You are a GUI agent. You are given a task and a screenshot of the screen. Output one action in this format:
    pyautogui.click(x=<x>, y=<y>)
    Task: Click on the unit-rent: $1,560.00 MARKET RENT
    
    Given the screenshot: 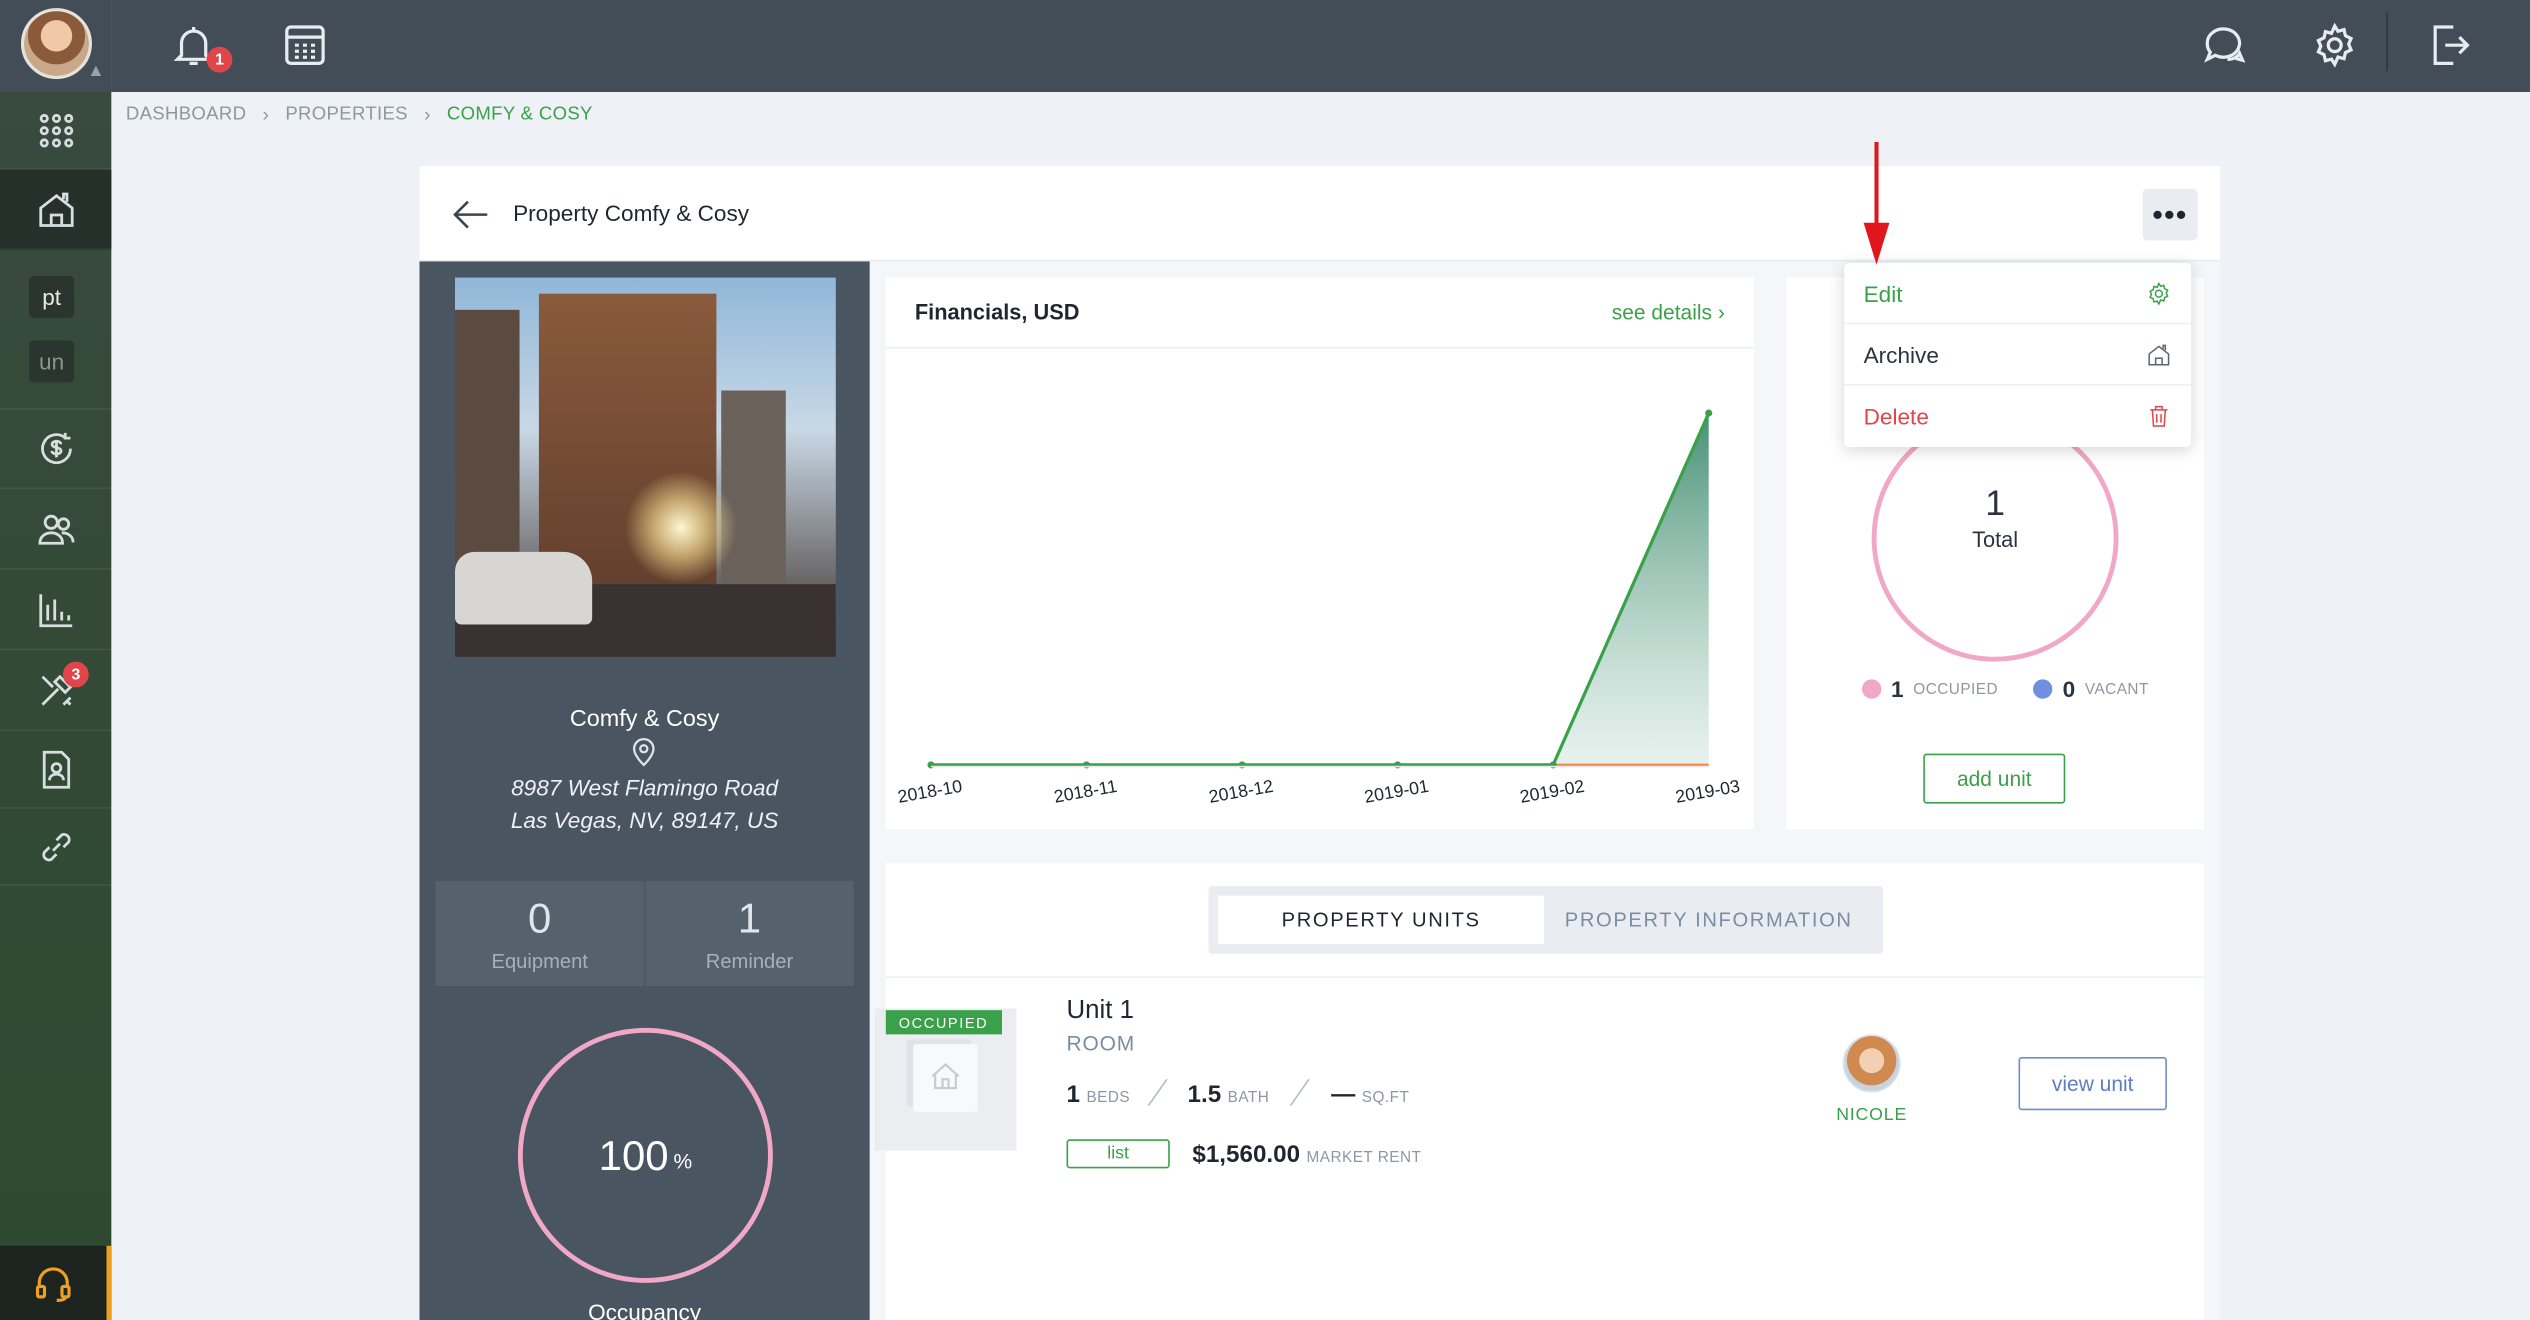 What is the action you would take?
    pyautogui.click(x=1306, y=1154)
    